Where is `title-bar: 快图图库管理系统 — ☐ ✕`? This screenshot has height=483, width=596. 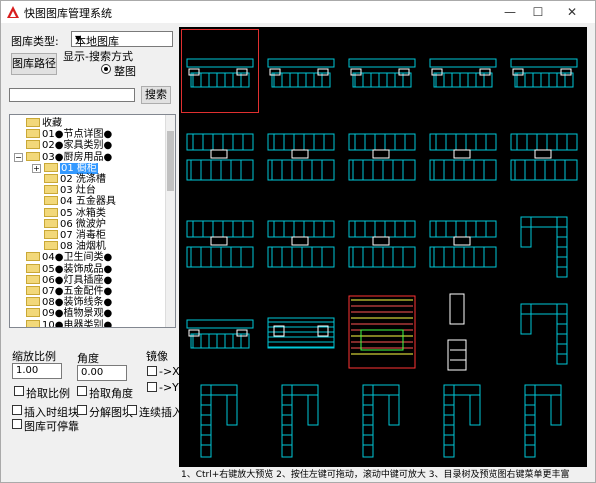 title-bar: 快图图库管理系统 — ☐ ✕ is located at coordinates (298, 12).